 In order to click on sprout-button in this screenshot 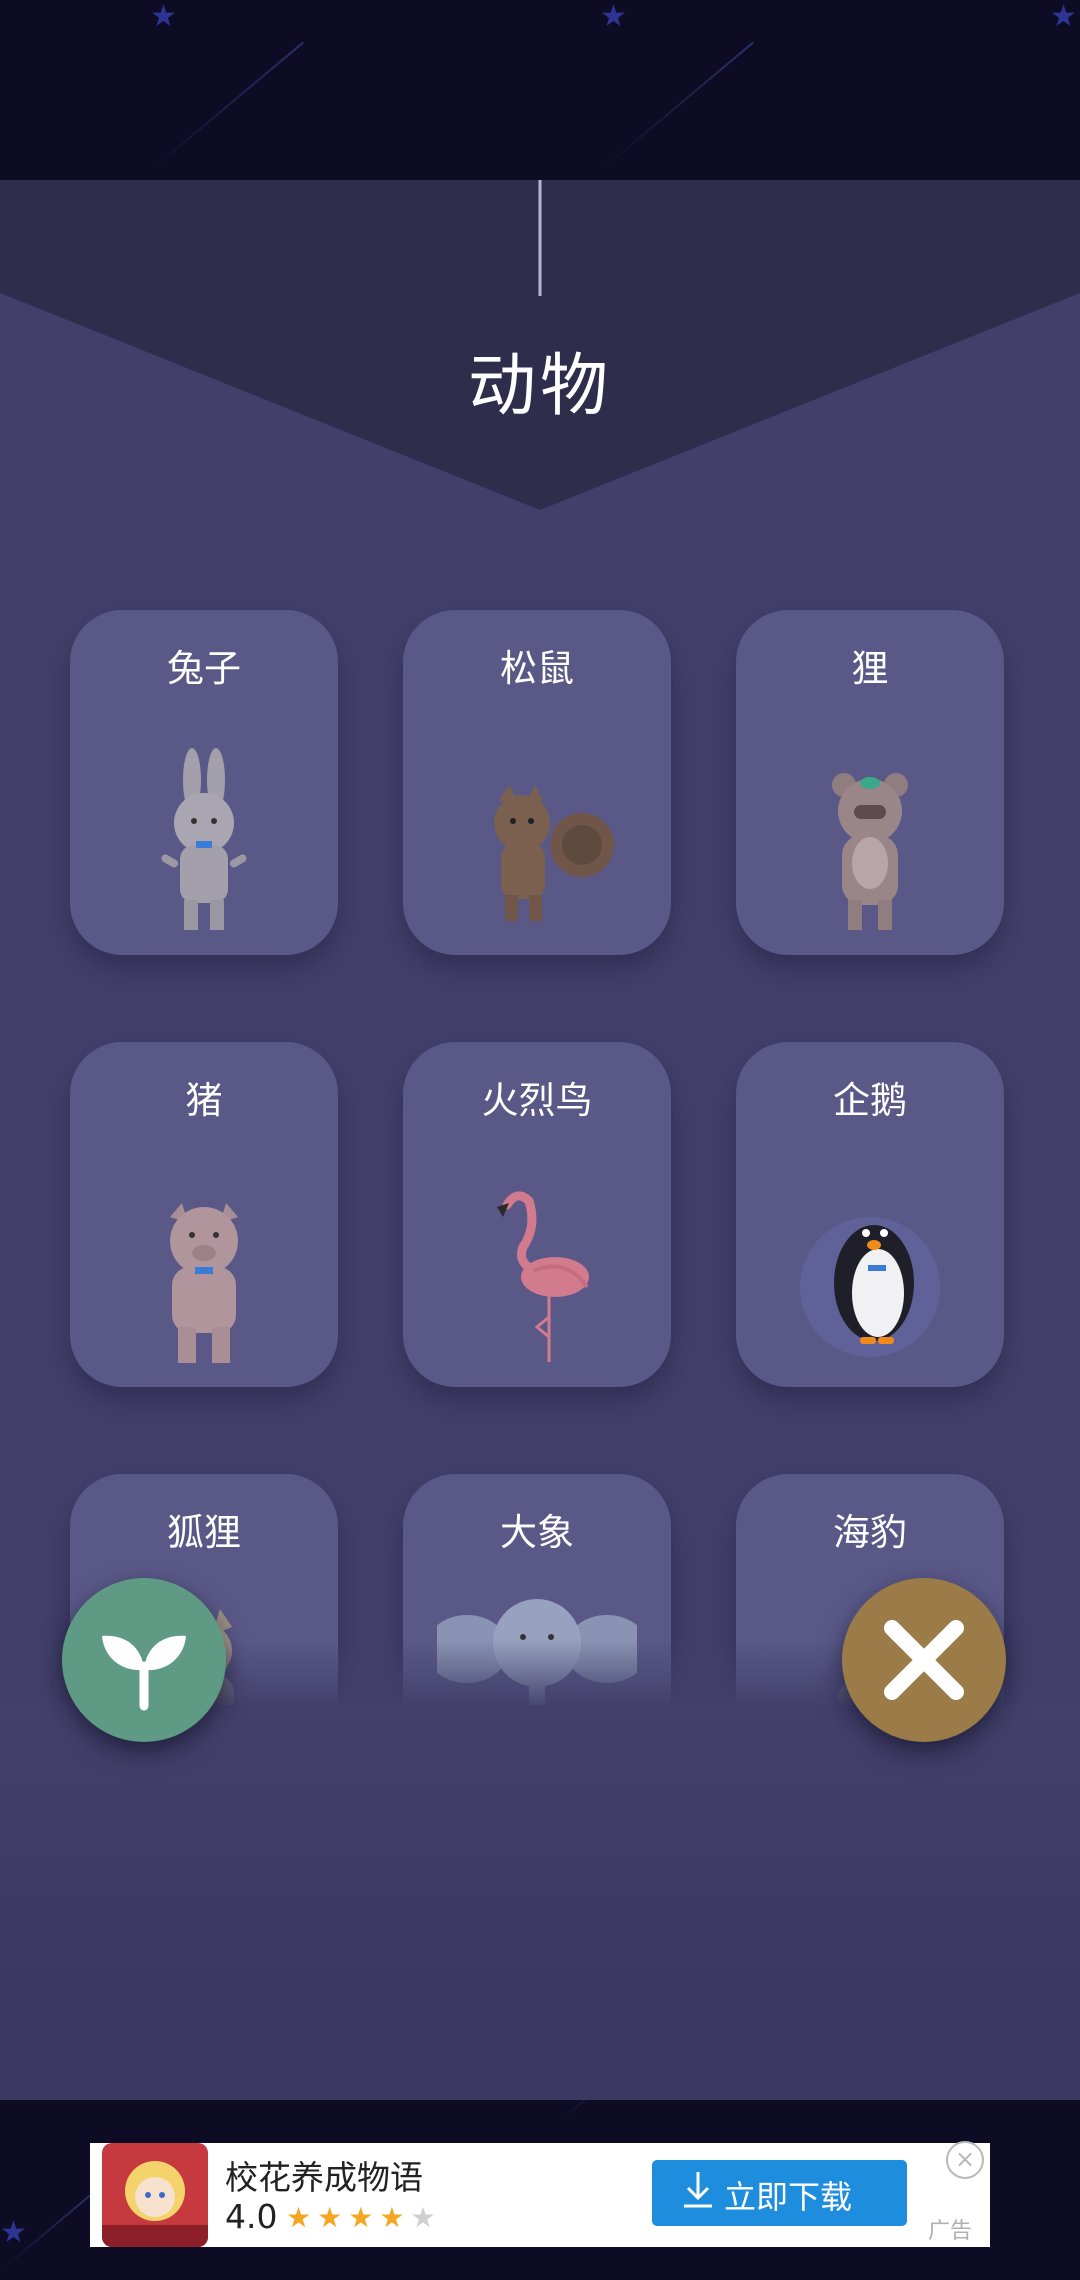, I will do `click(144, 1660)`.